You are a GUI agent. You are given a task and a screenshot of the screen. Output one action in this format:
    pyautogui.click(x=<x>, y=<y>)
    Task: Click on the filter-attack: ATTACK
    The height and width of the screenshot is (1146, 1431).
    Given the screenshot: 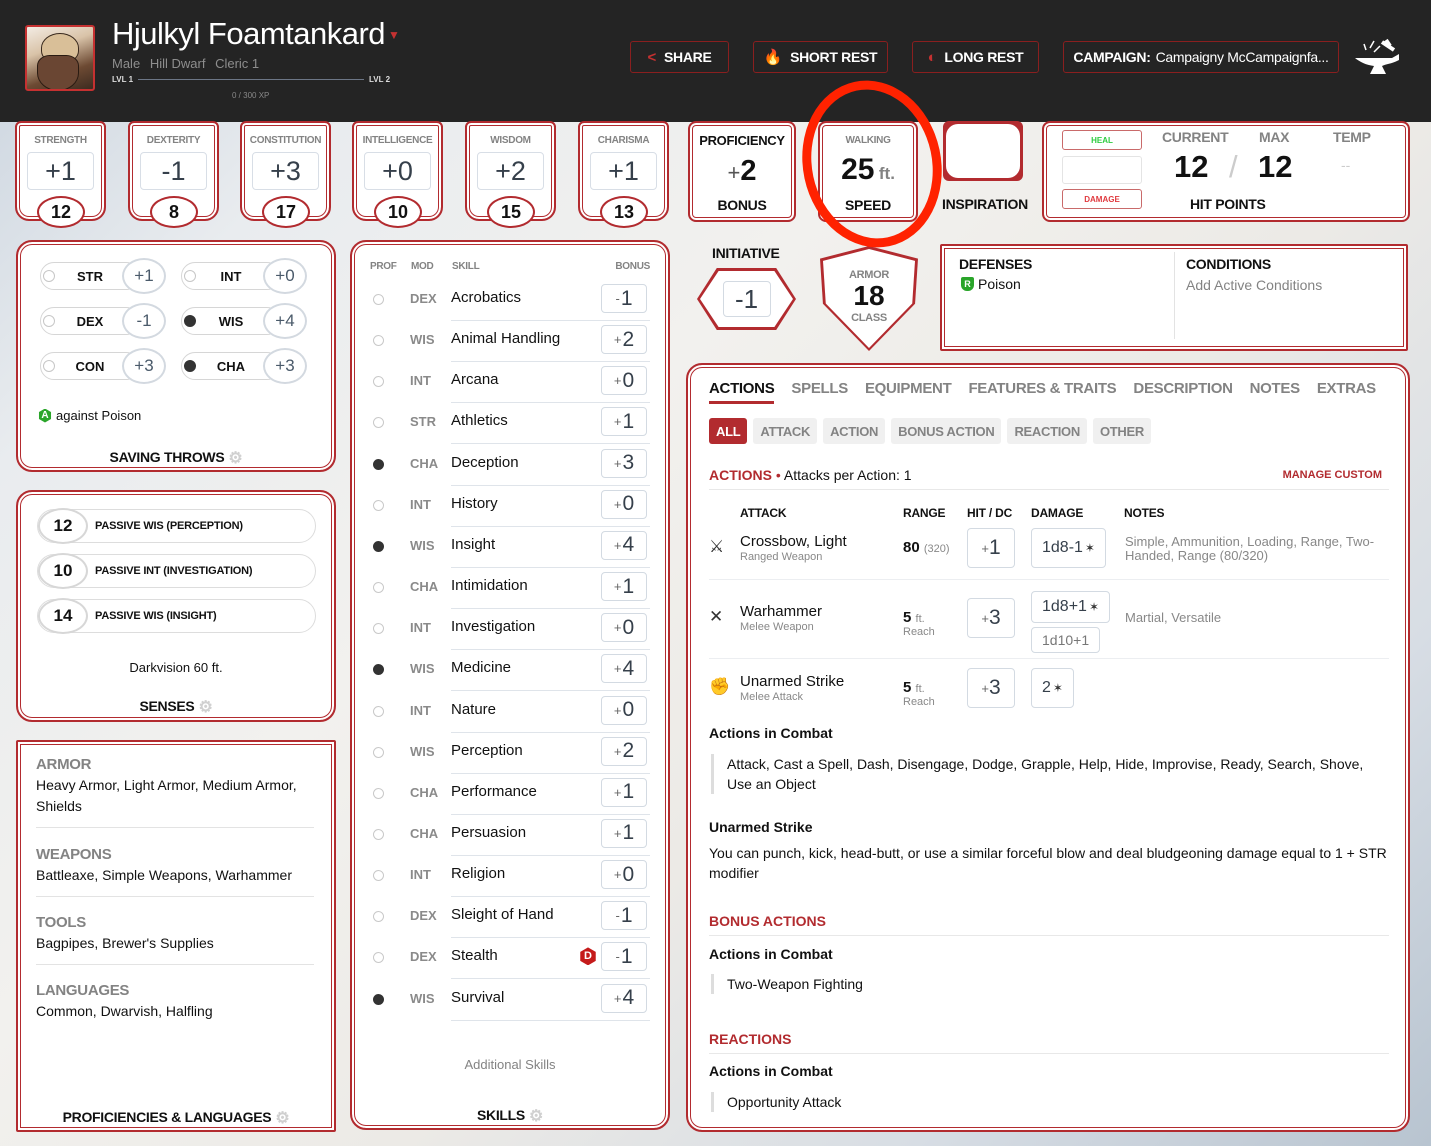 What is the action you would take?
    pyautogui.click(x=785, y=431)
    